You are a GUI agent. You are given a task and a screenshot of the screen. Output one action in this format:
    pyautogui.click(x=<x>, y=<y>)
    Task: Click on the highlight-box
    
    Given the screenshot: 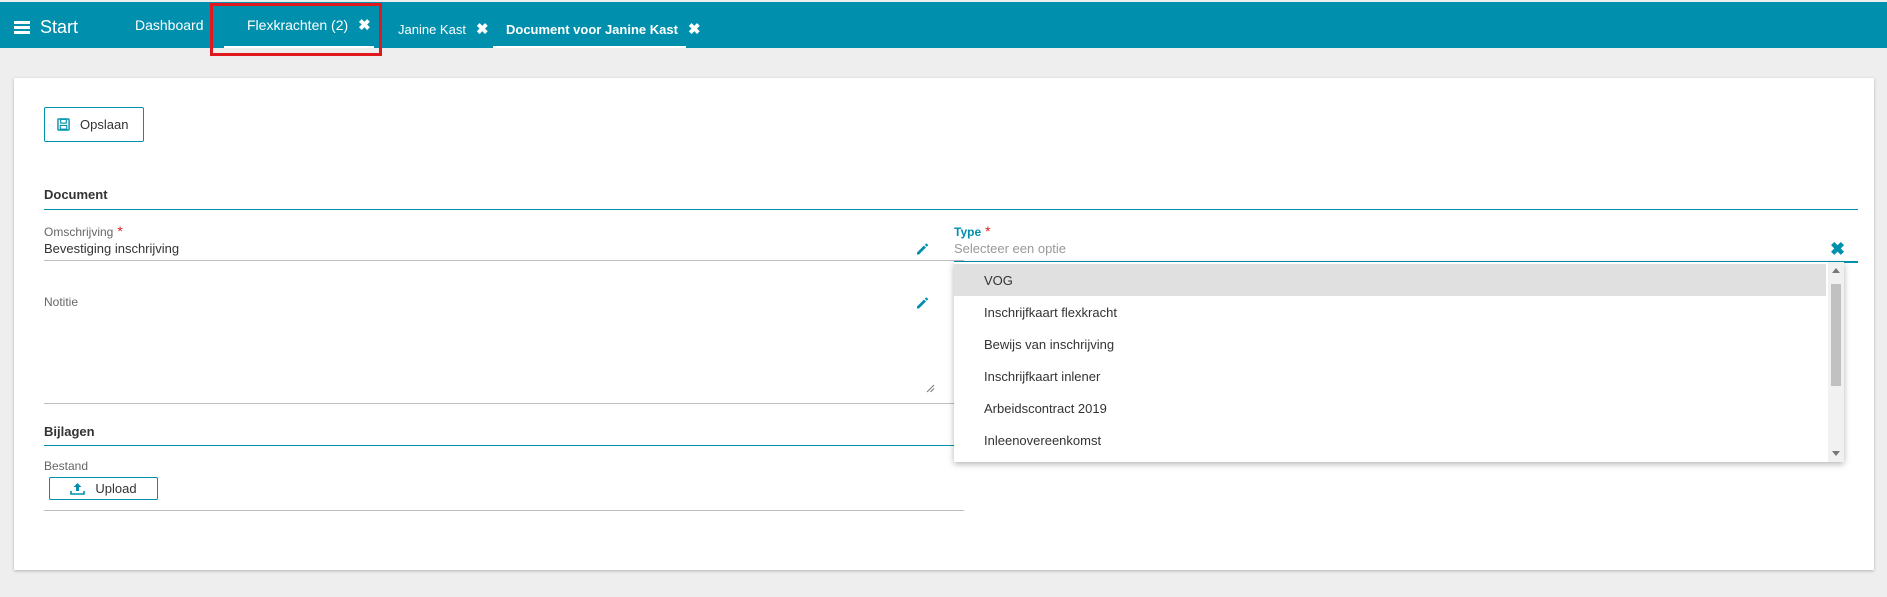 What is the action you would take?
    pyautogui.click(x=296, y=29)
    